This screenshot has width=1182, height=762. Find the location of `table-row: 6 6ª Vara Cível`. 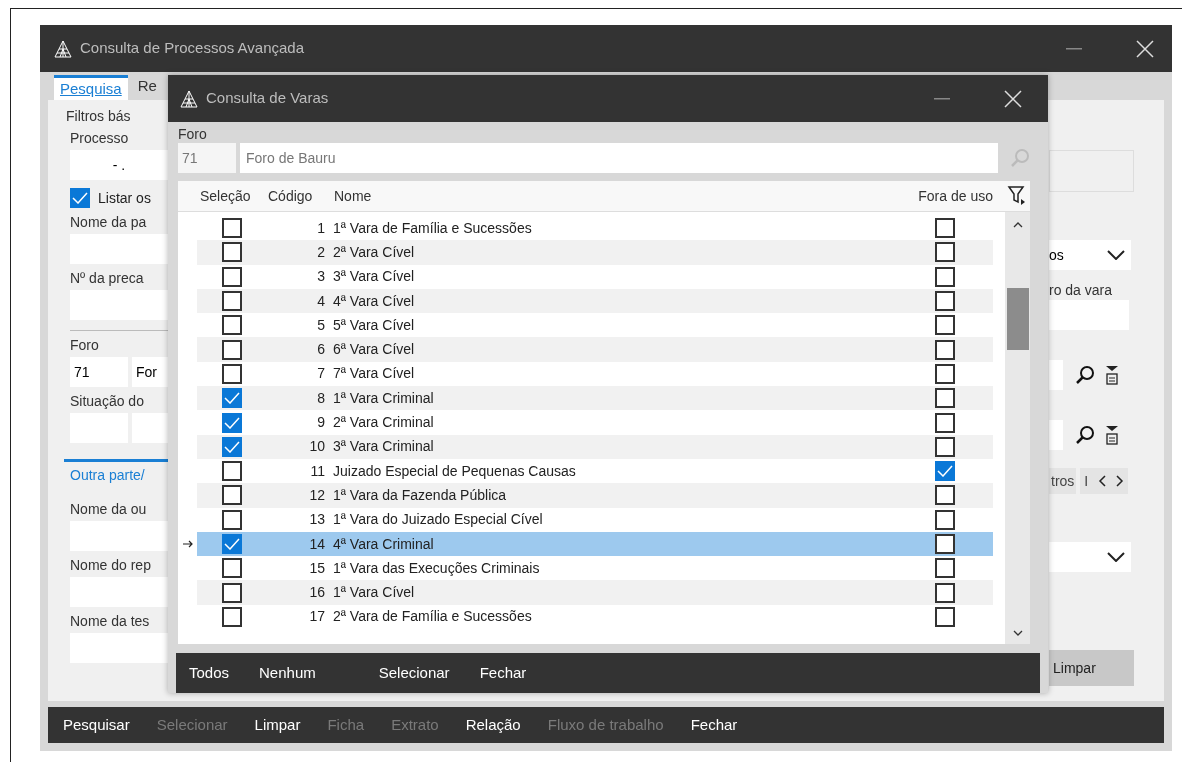

table-row: 6 6ª Vara Cível is located at coordinates (595, 349).